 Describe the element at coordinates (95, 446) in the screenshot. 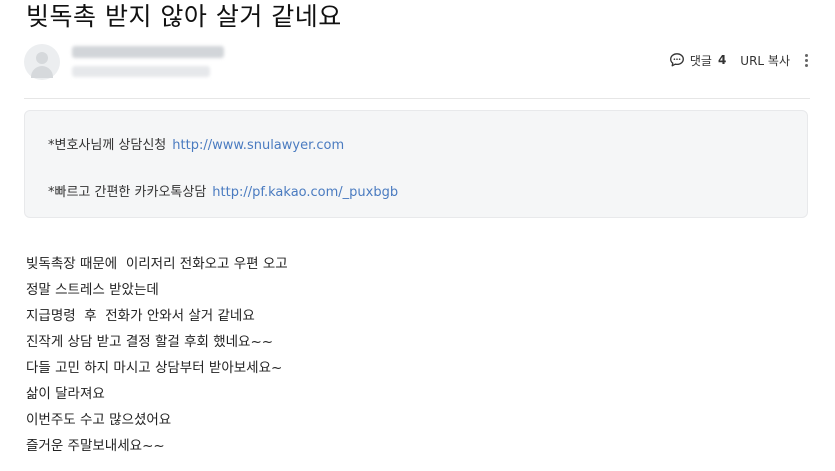

I see `body-line: 즐거운 주말보내세요~~` at that location.